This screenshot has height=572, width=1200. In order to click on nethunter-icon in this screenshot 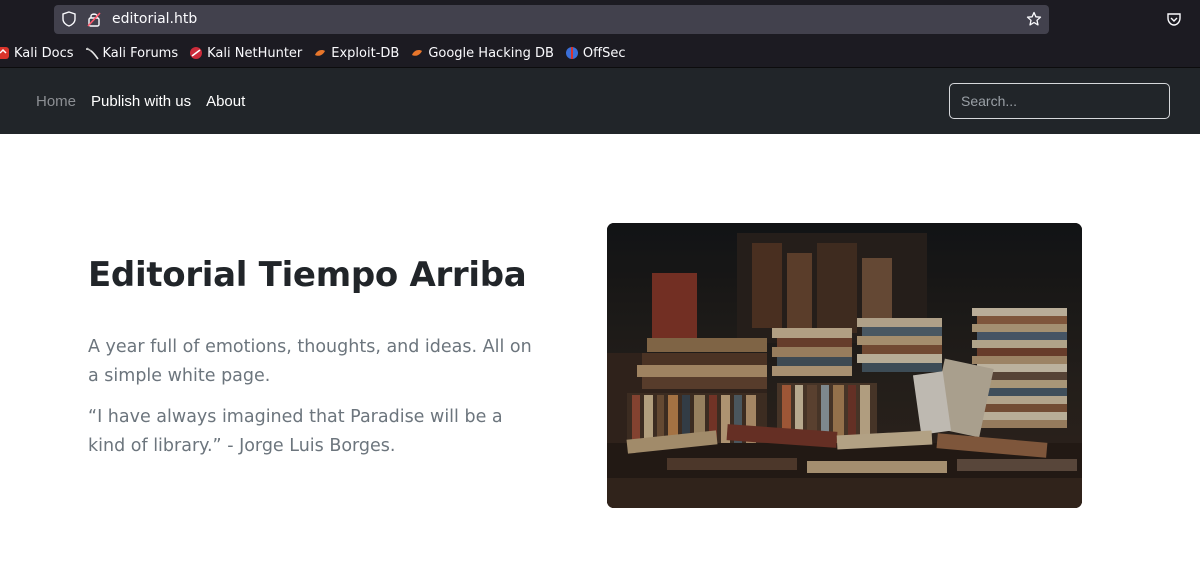, I will do `click(196, 53)`.